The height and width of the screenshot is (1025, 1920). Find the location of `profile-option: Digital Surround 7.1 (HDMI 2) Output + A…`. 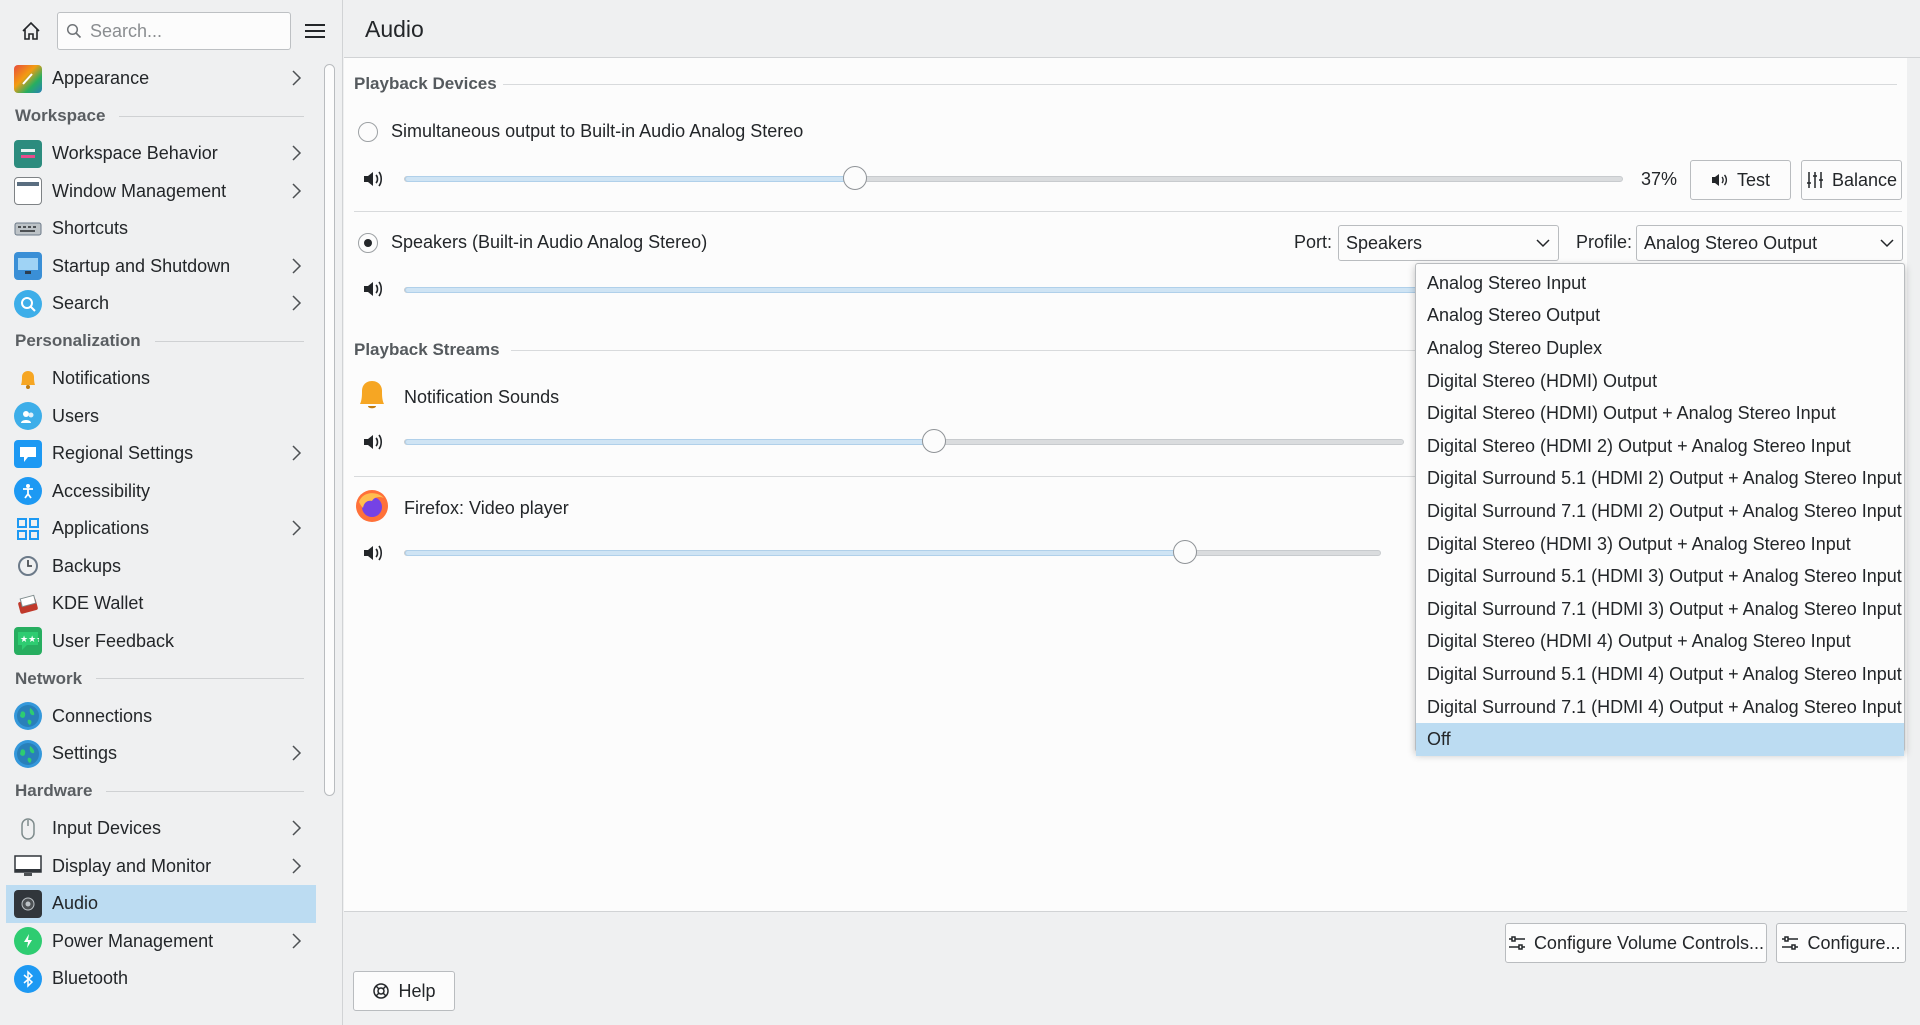

profile-option: Digital Surround 7.1 (HDMI 2) Output + A… is located at coordinates (1660, 511).